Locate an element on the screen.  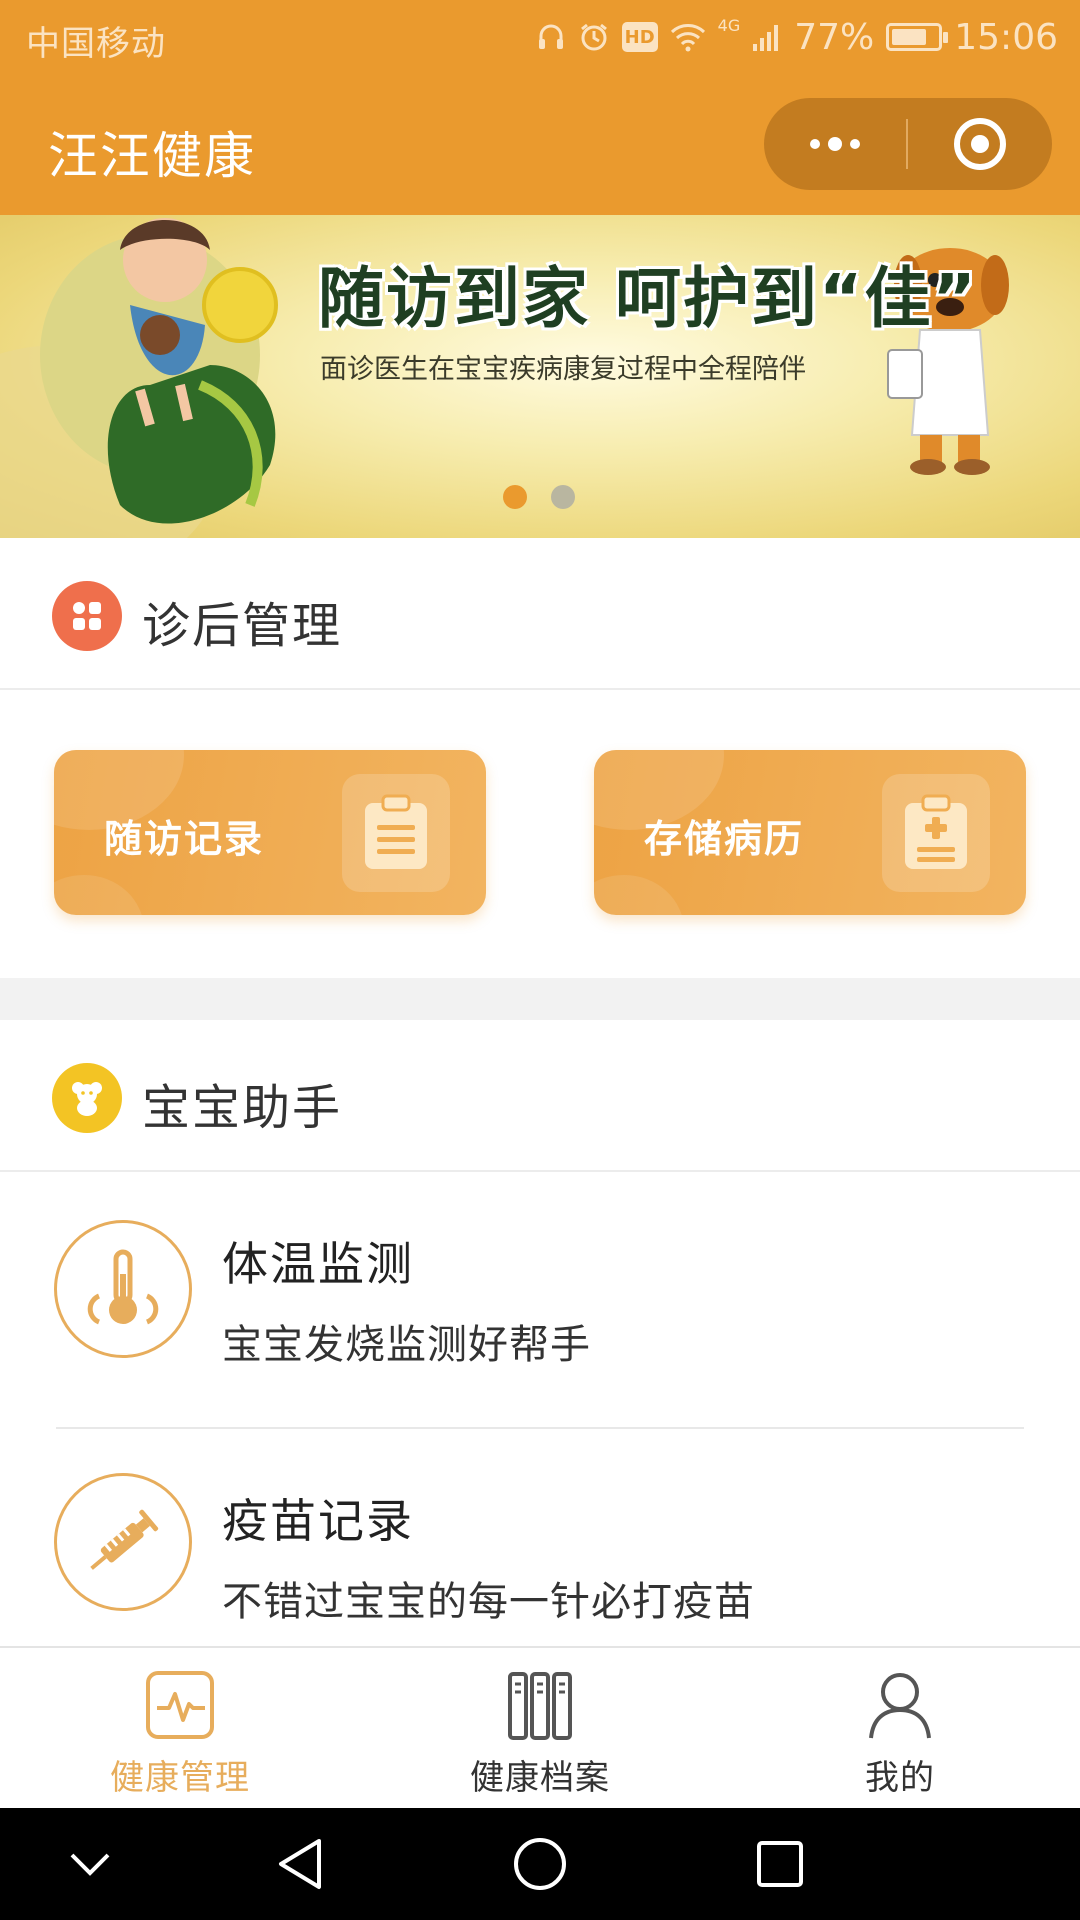
signal-icon is located at coordinates (767, 37).